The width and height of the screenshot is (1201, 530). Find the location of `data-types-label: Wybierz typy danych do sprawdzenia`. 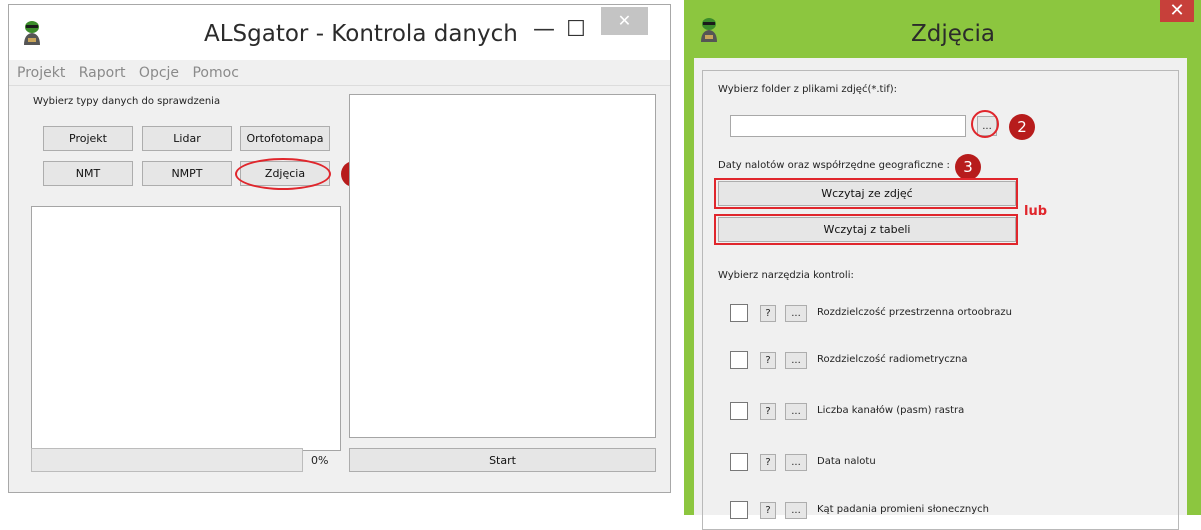

data-types-label: Wybierz typy danych do sprawdzenia is located at coordinates (127, 101).